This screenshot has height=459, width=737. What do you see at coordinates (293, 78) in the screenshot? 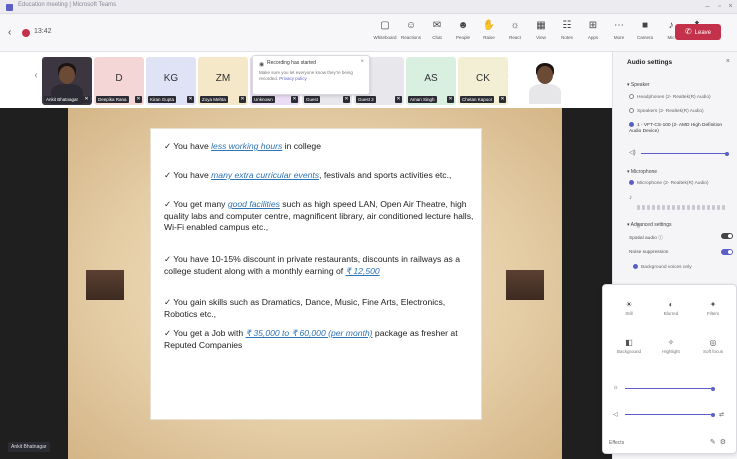
I see `privacy-policy-link: Privacy policy` at bounding box center [293, 78].